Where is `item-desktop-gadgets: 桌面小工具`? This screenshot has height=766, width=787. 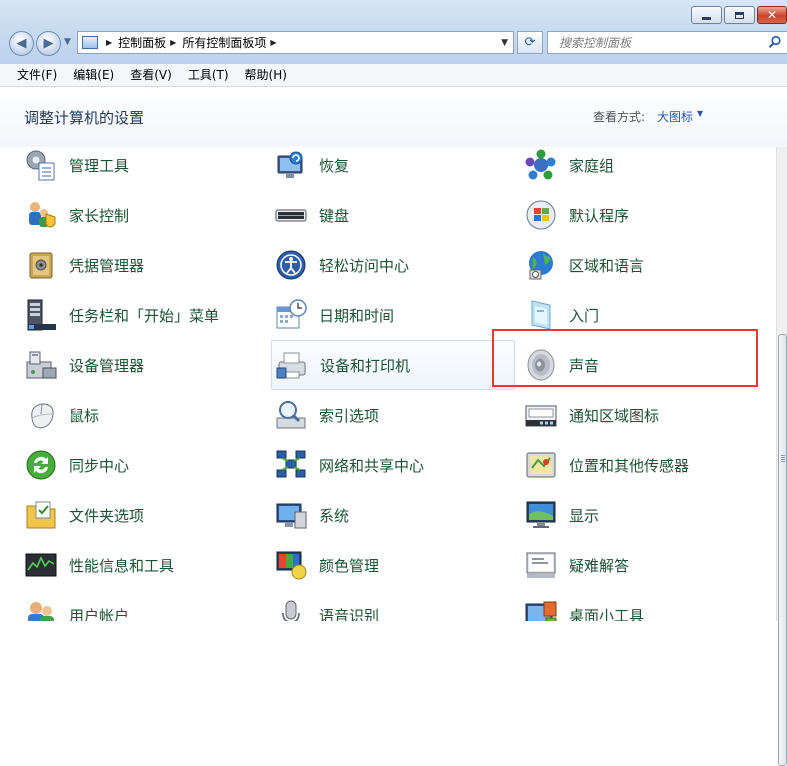
item-desktop-gadgets: 桌面小工具 is located at coordinates (624, 605).